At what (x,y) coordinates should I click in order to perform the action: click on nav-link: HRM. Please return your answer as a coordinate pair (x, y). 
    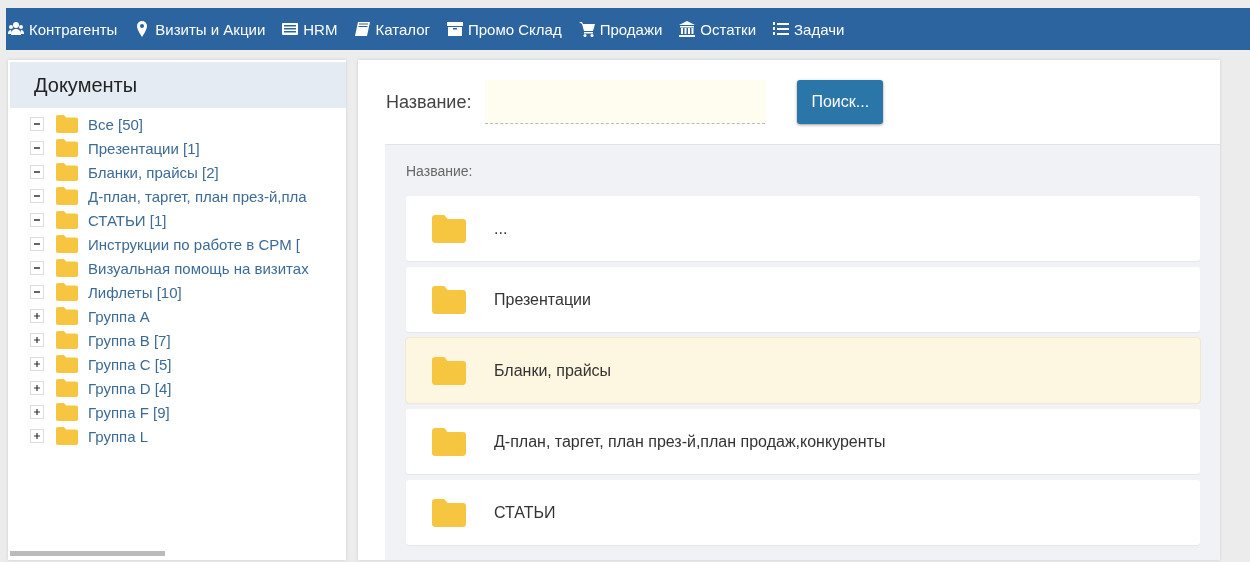
    Looking at the image, I should click on (310, 29).